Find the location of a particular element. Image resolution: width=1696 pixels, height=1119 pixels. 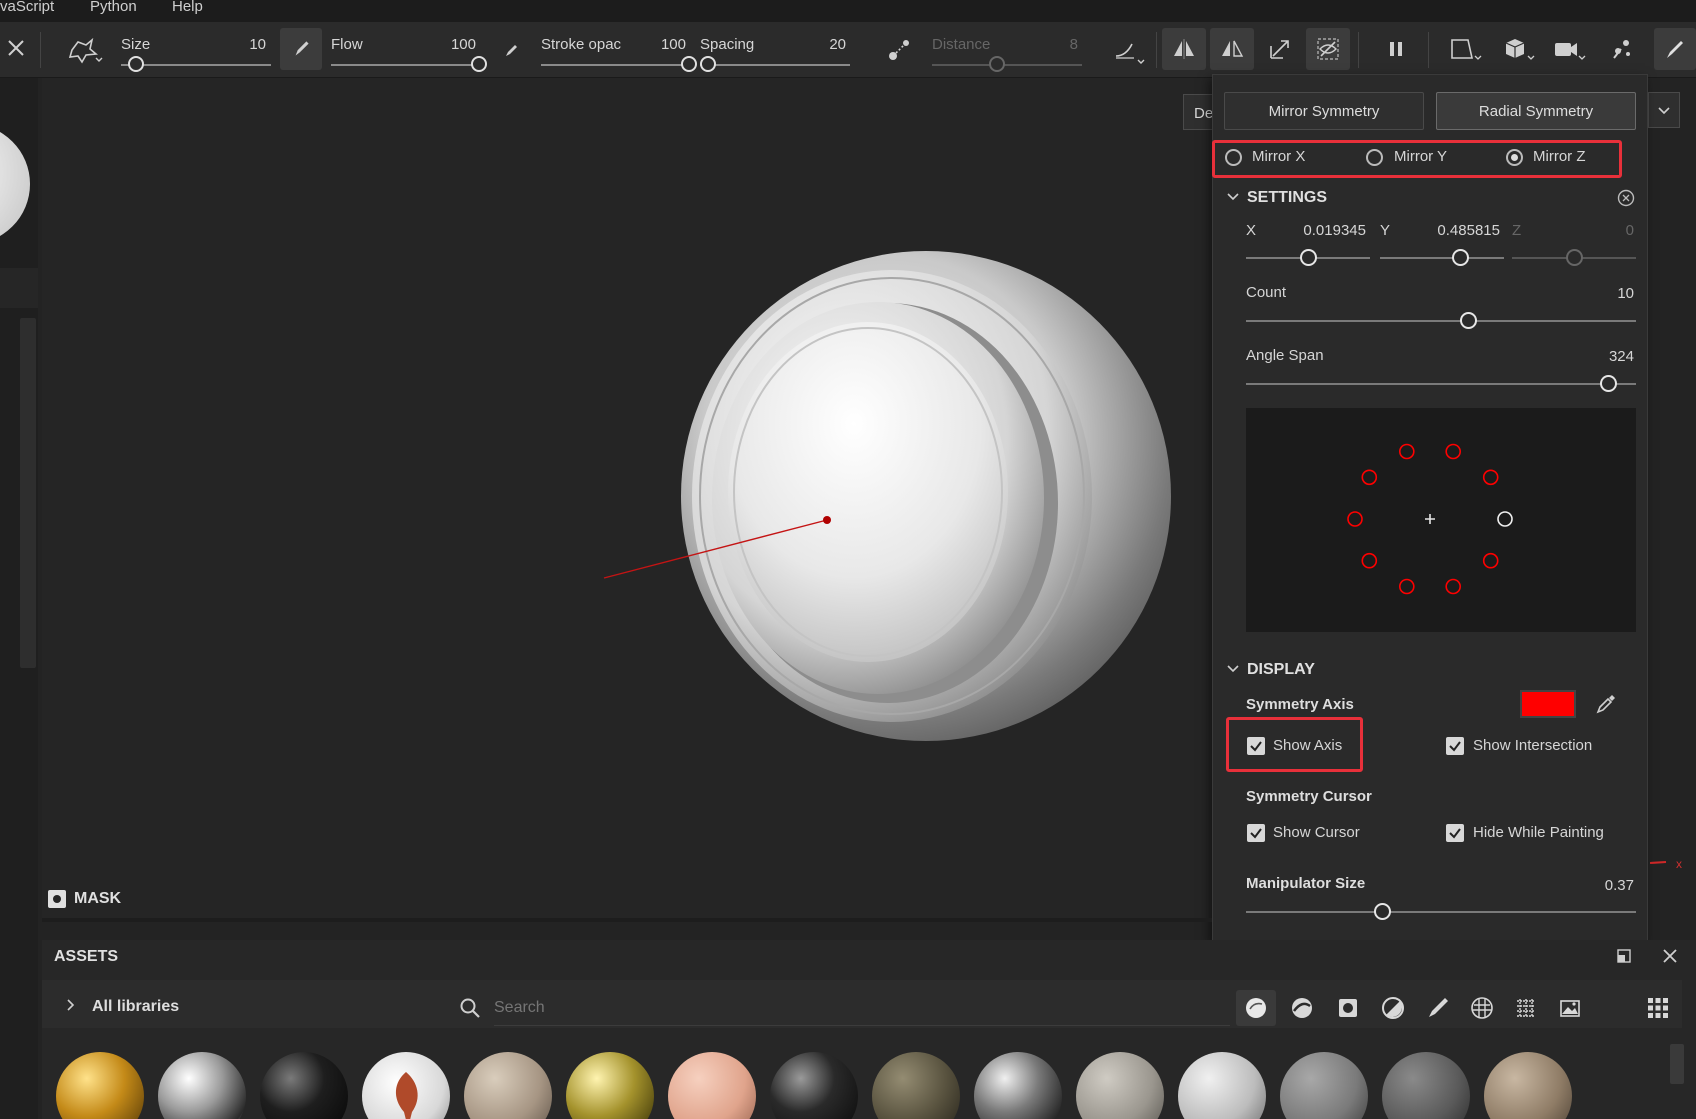

mask-icon is located at coordinates (57, 899).